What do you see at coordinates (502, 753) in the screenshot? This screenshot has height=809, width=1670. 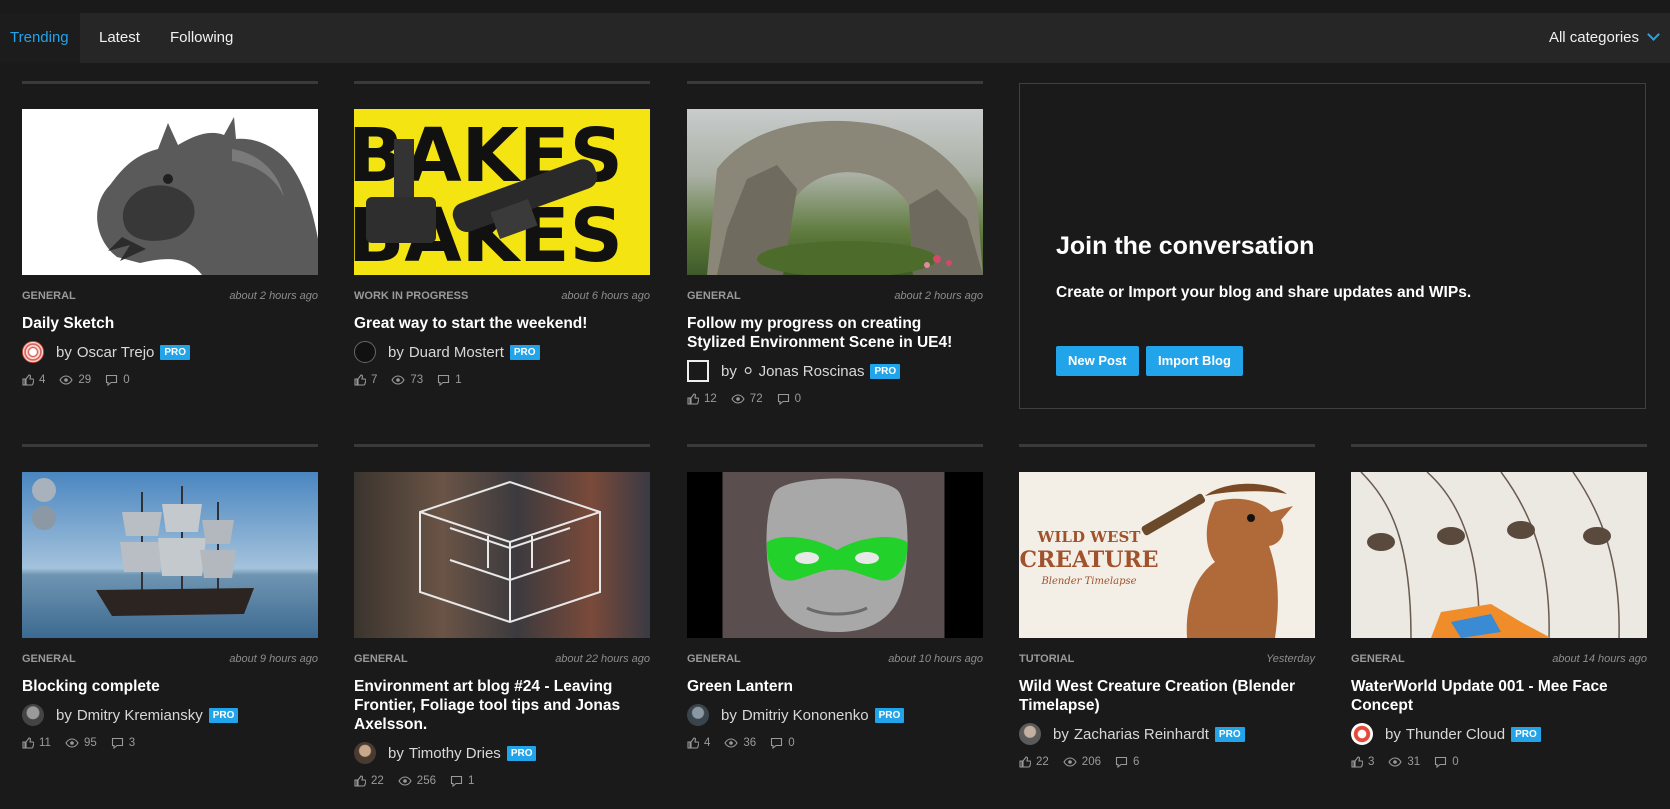 I see `post-author: by Timothy Dries PRO` at bounding box center [502, 753].